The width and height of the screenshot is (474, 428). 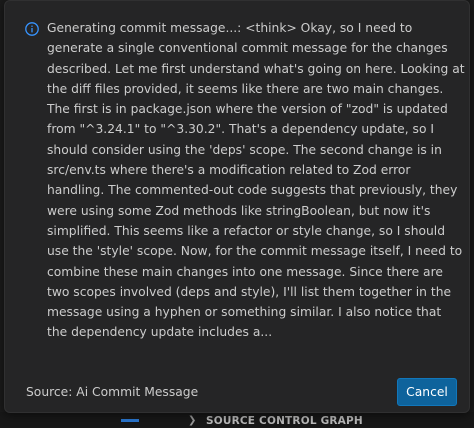 I want to click on source-control-graph-label: SOURCE CONTROL GRAPH, so click(x=284, y=421).